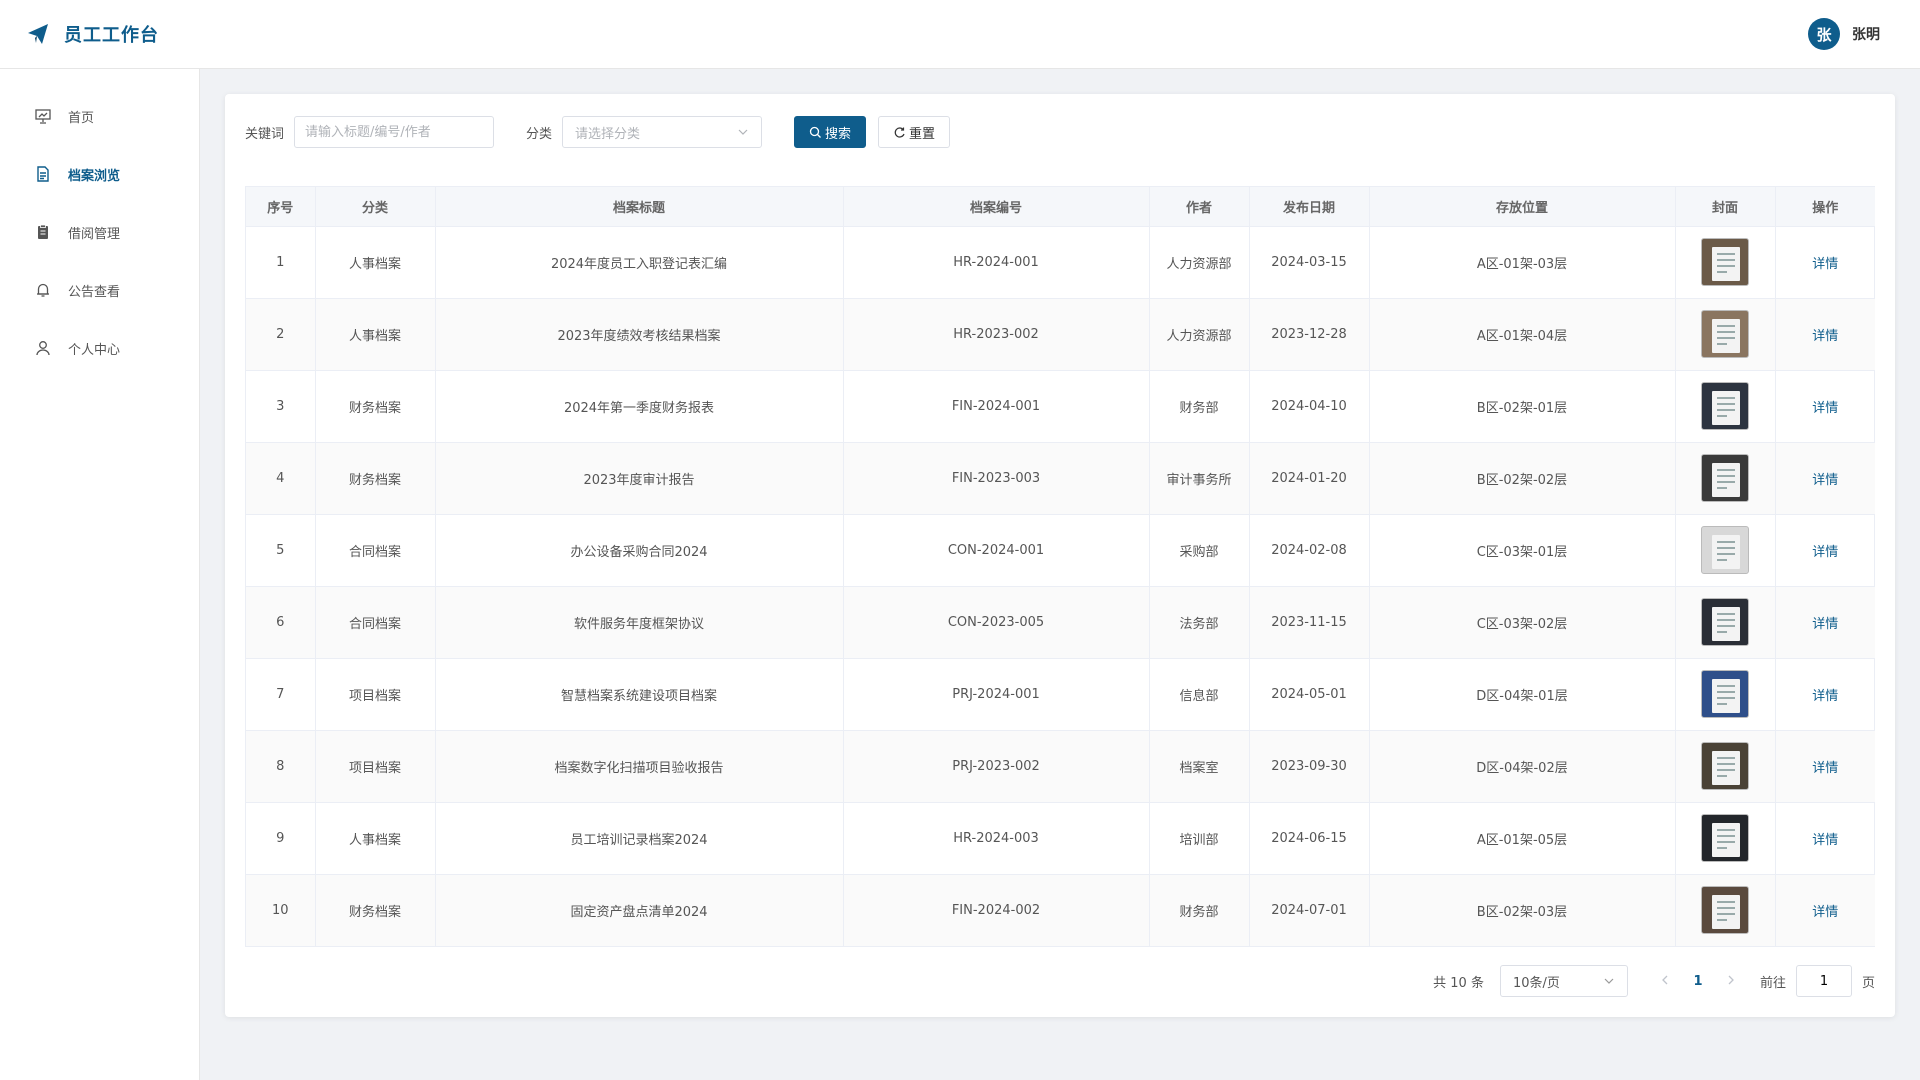 The height and width of the screenshot is (1080, 1920). I want to click on chevron-left-icon, so click(1665, 979).